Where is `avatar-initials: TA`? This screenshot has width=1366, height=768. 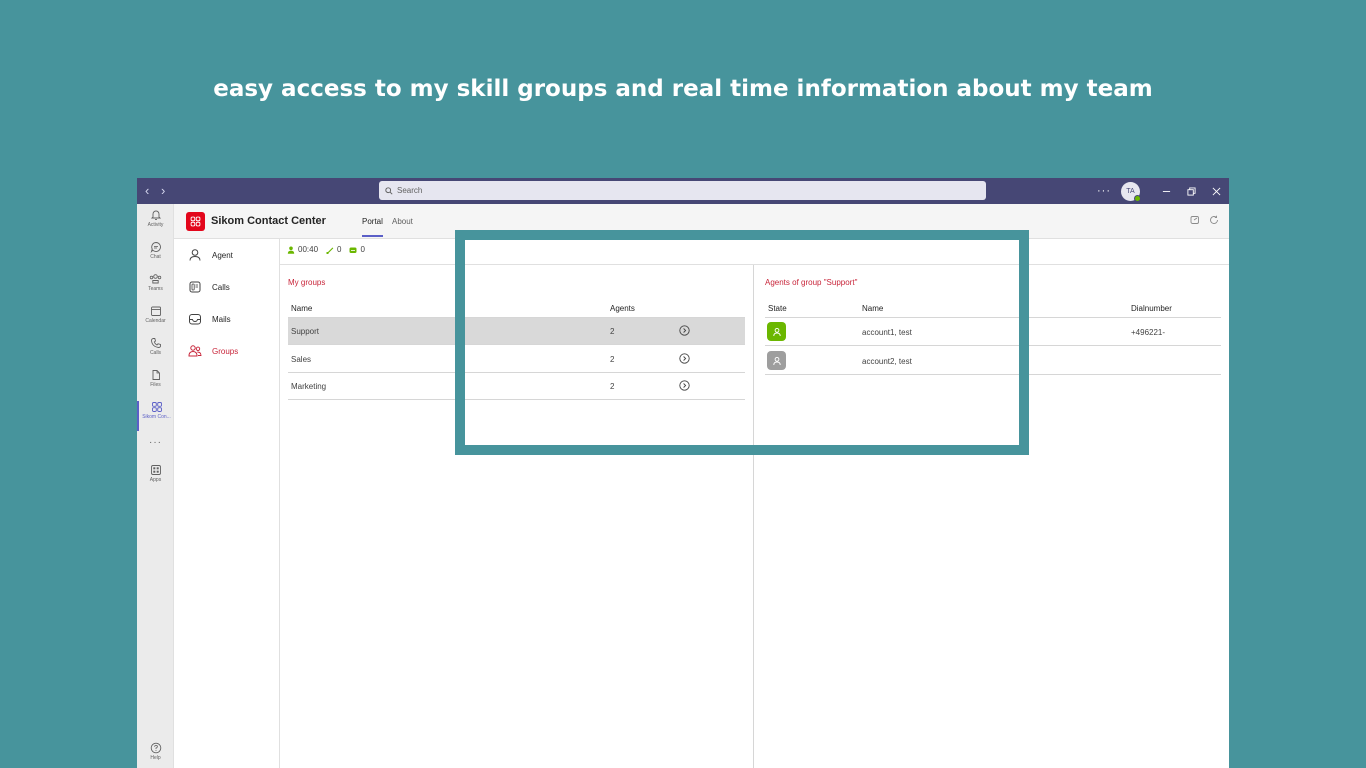 avatar-initials: TA is located at coordinates (1130, 191).